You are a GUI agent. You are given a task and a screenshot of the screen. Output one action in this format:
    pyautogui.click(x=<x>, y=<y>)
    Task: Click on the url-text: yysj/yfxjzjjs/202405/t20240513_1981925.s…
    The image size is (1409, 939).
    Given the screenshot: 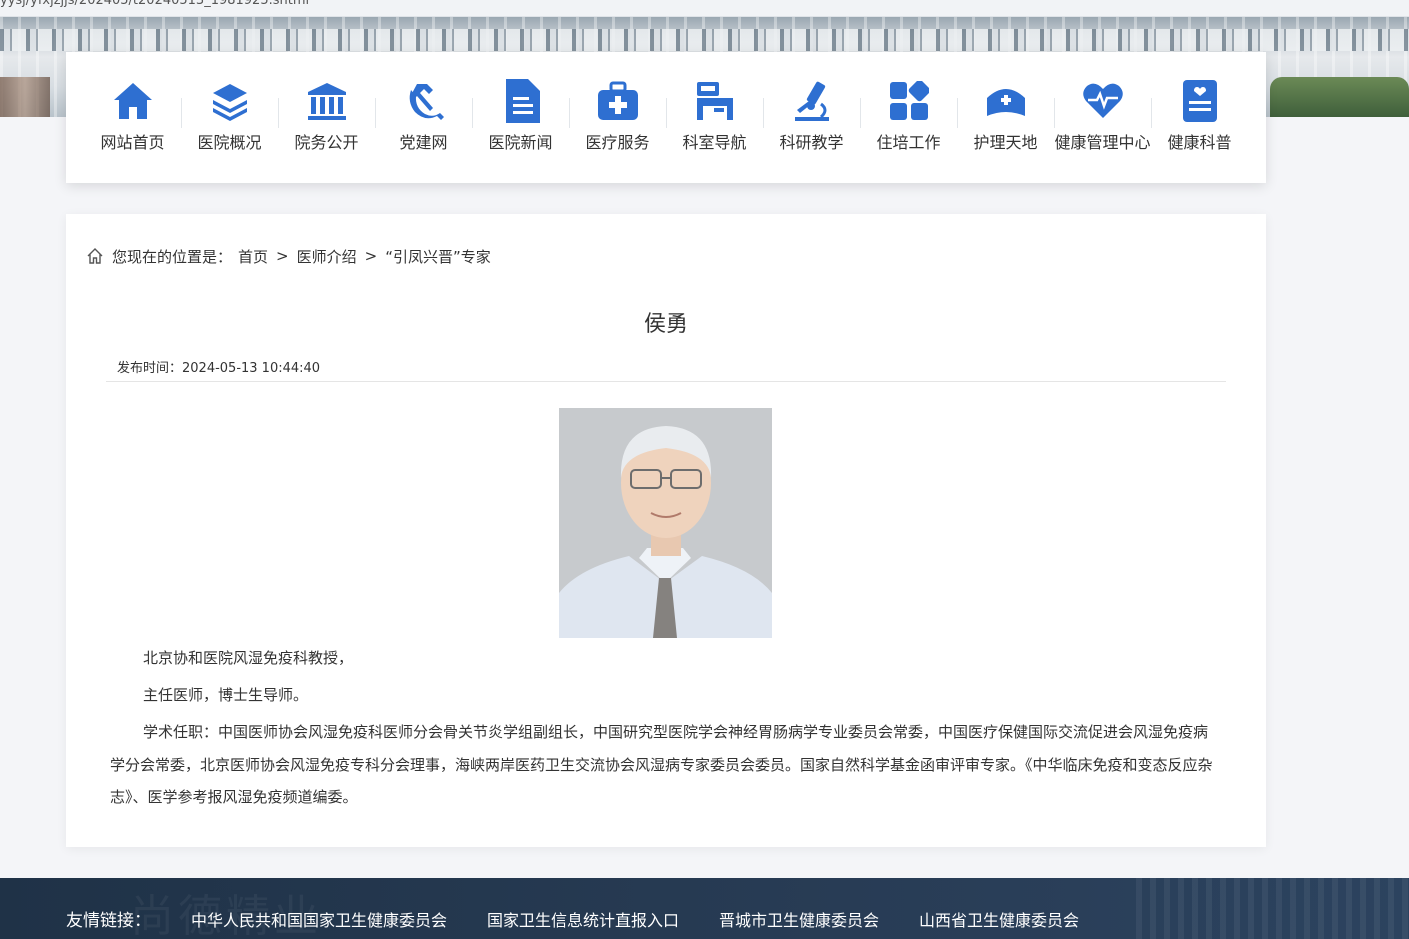 What is the action you would take?
    pyautogui.click(x=155, y=4)
    